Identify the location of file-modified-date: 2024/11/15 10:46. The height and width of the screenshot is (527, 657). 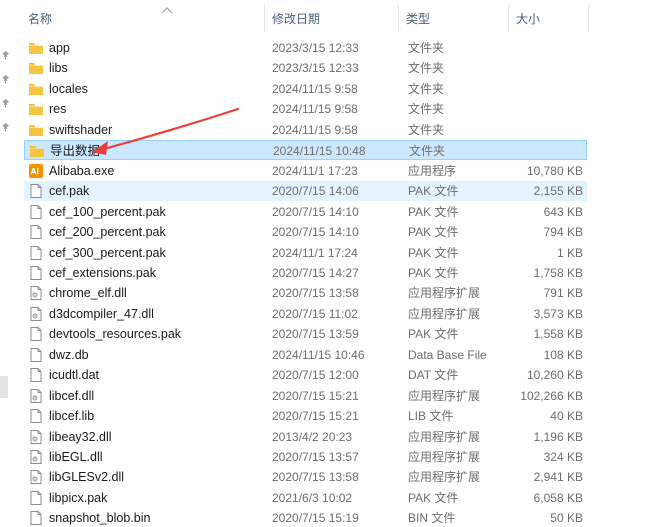
(318, 354).